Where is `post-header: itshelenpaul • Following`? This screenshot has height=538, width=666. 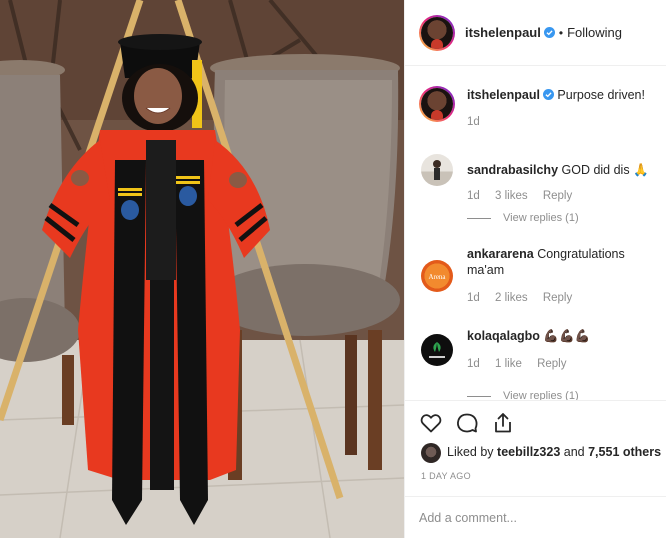 post-header: itshelenpaul • Following is located at coordinates (535, 33).